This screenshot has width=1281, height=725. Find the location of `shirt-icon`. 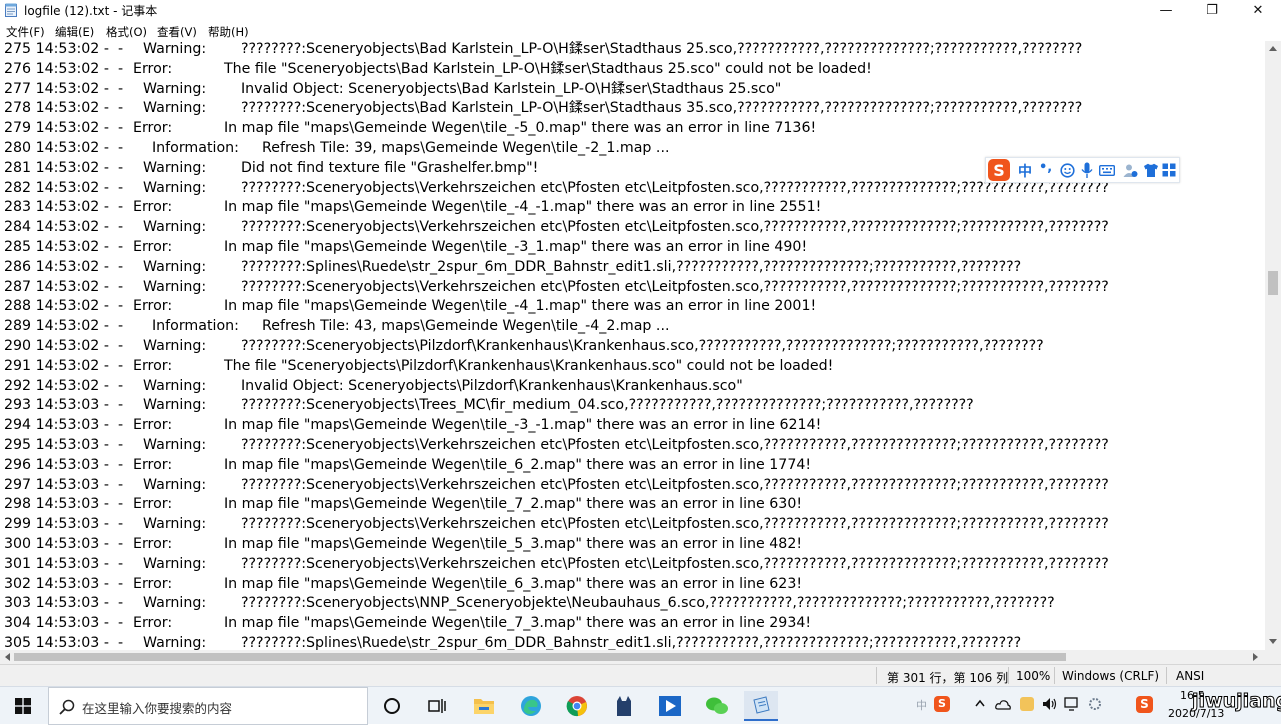

shirt-icon is located at coordinates (1151, 170).